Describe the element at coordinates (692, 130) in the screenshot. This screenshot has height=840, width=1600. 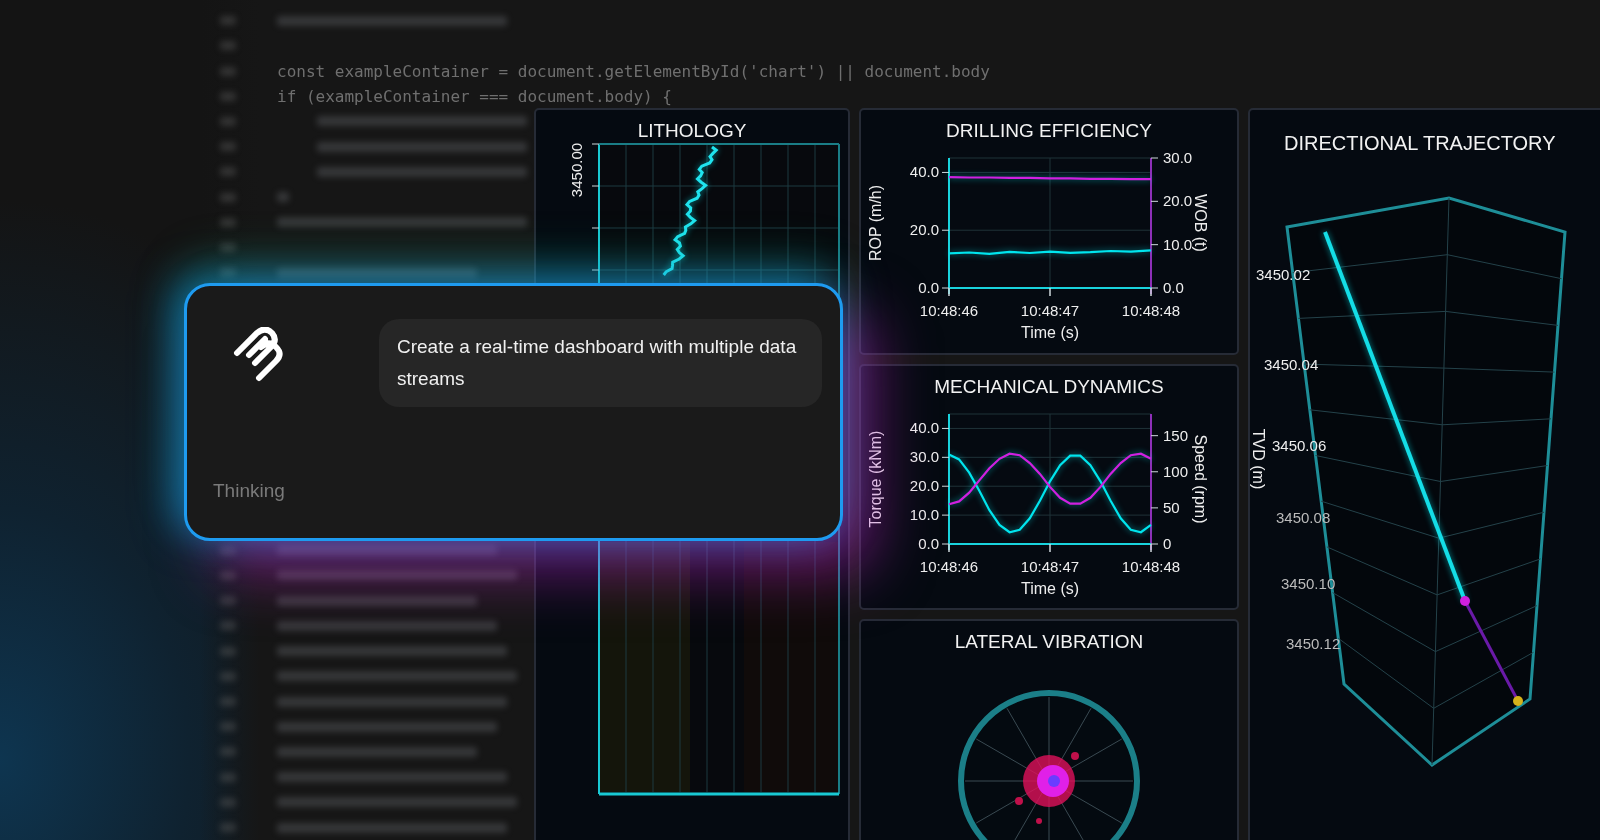
I see `panel-title: LITHOLOGY` at that location.